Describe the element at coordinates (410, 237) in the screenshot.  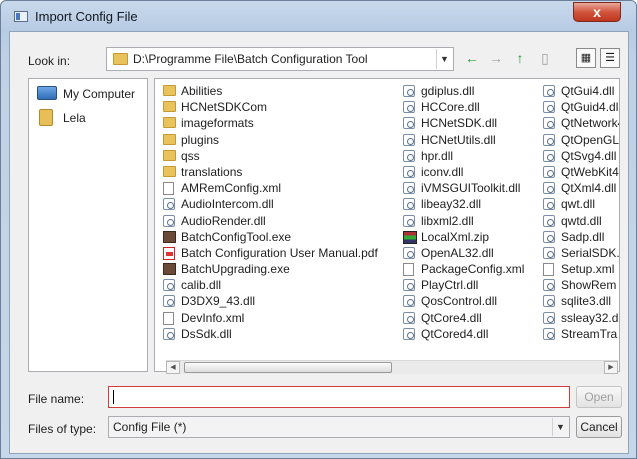
I see `zip-icon` at that location.